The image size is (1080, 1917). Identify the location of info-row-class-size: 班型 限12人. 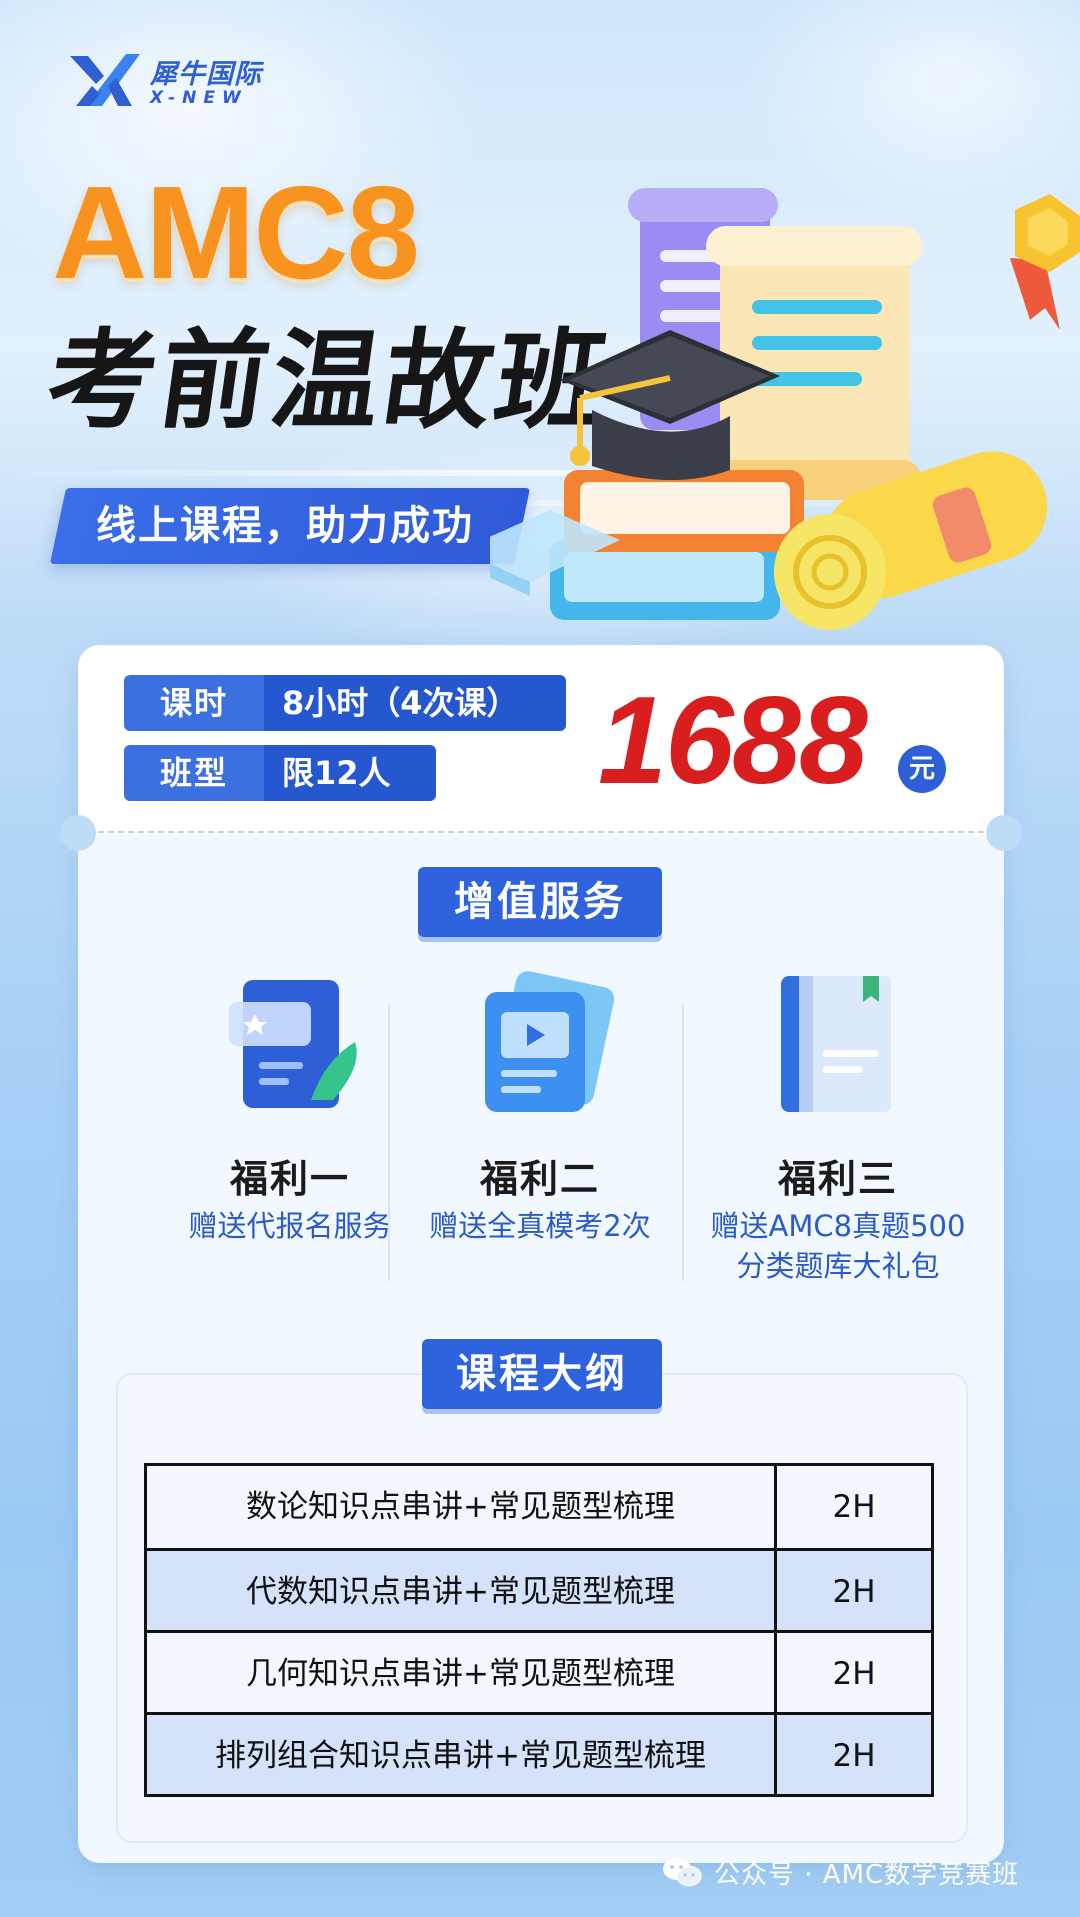
(280, 773).